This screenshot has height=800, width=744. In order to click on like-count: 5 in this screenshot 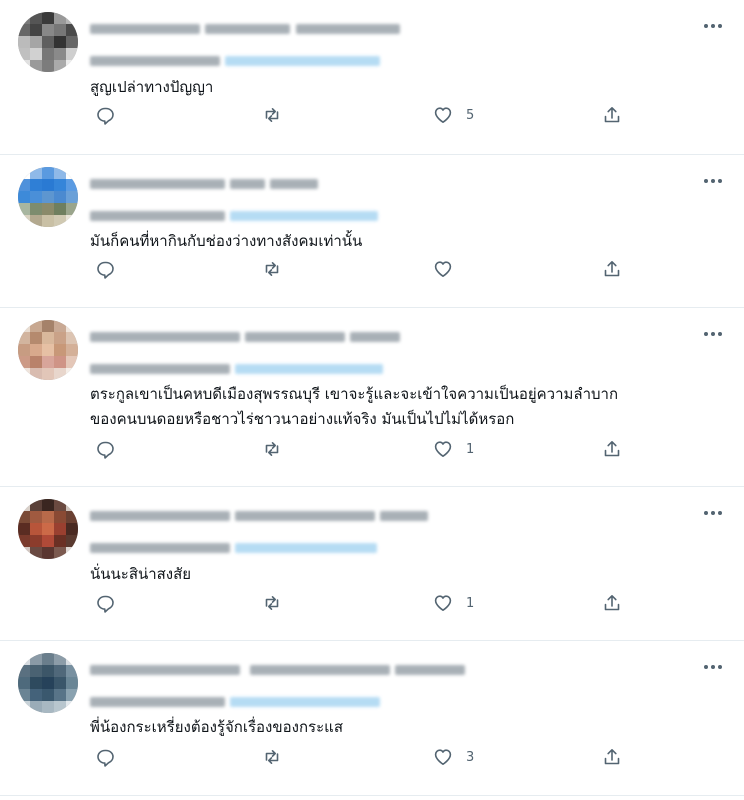, I will do `click(470, 115)`.